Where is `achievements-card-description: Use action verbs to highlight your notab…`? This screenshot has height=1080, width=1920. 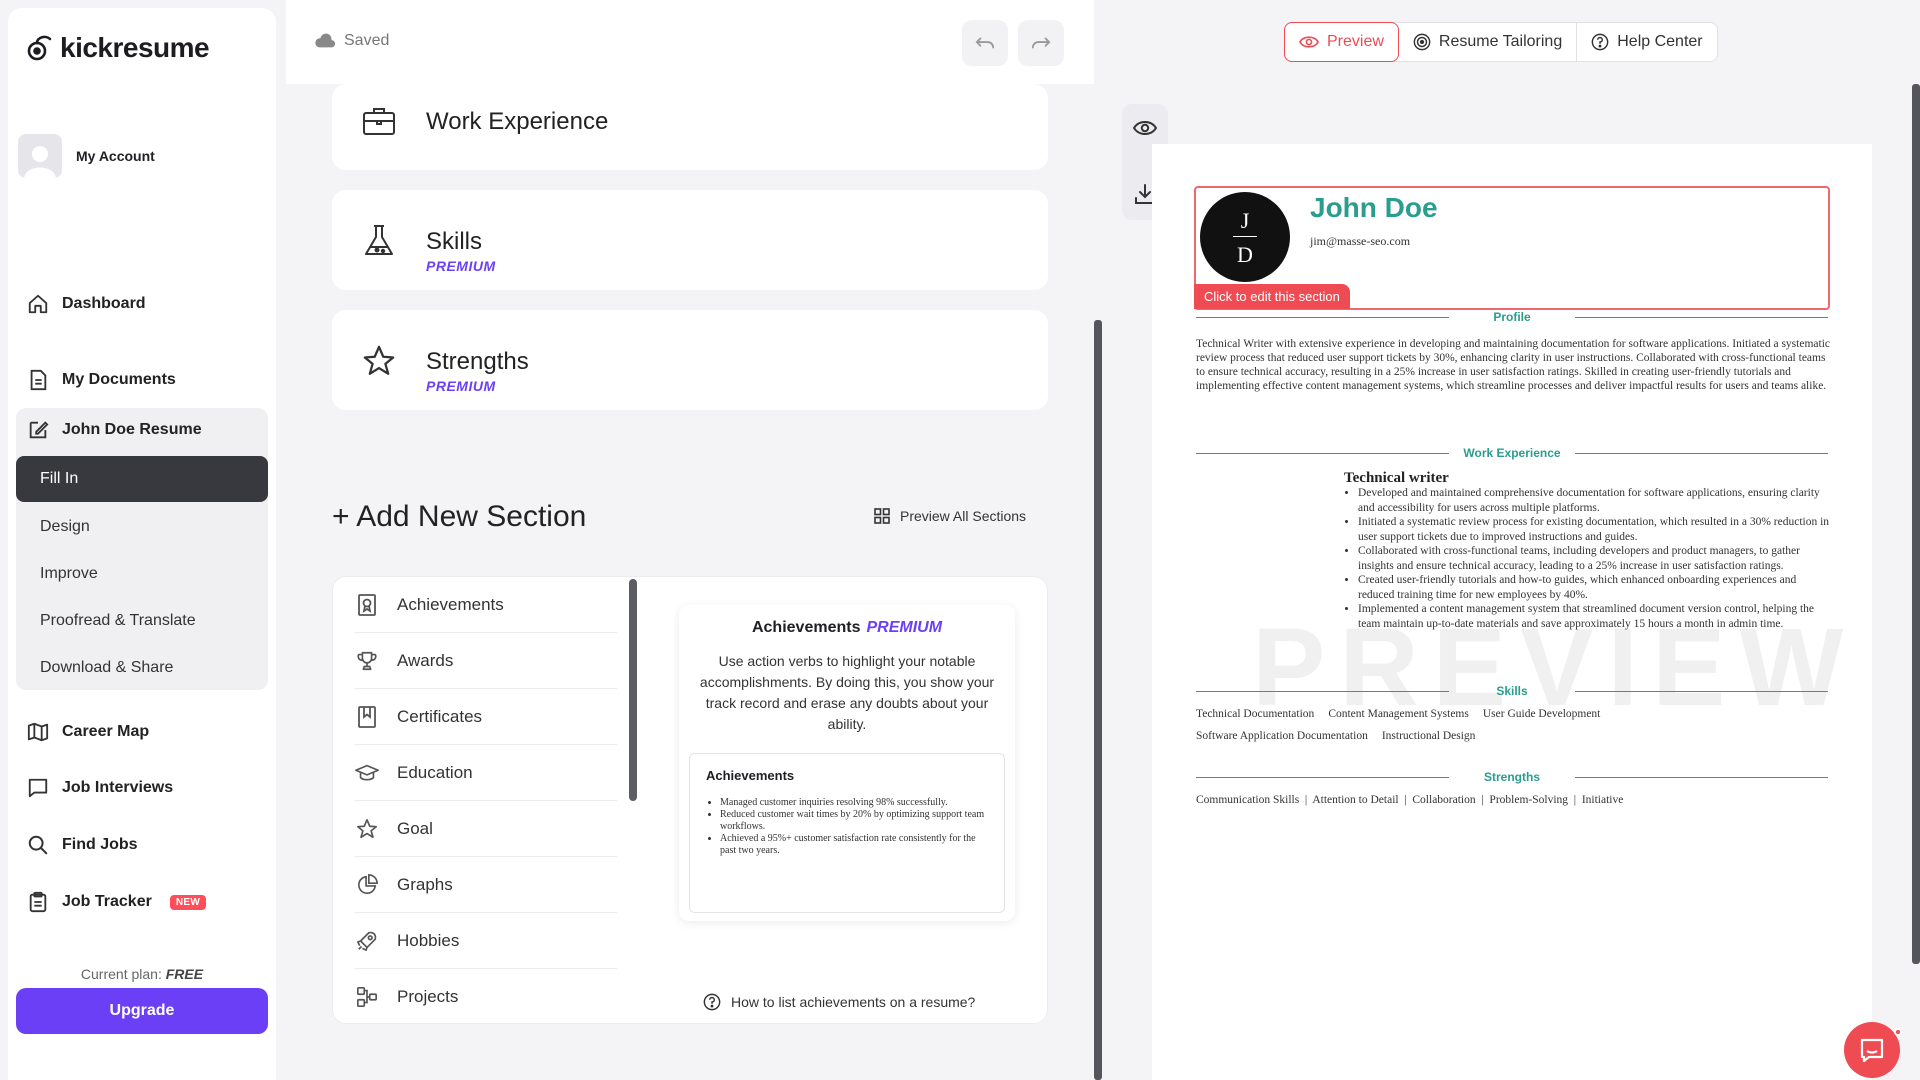 achievements-card-description: Use action verbs to highlight your notab… is located at coordinates (847, 692).